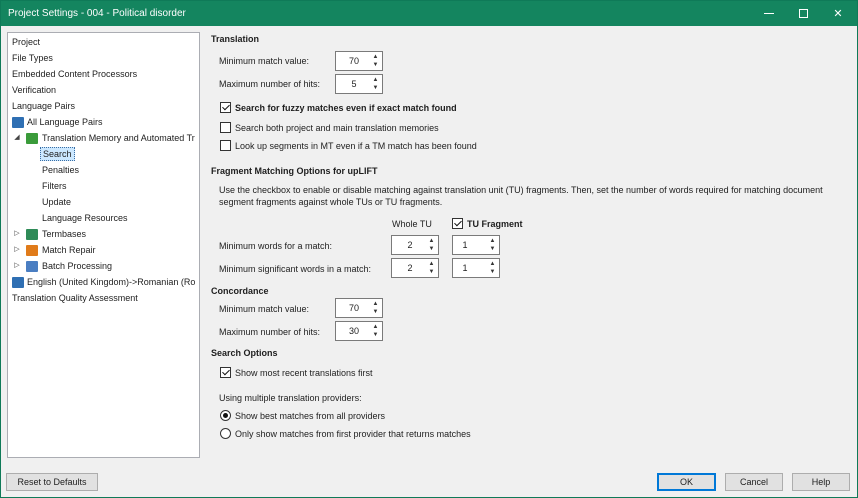 This screenshot has width=858, height=498. Describe the element at coordinates (465, 245) in the screenshot. I see `min-words-fragment-value: 1` at that location.